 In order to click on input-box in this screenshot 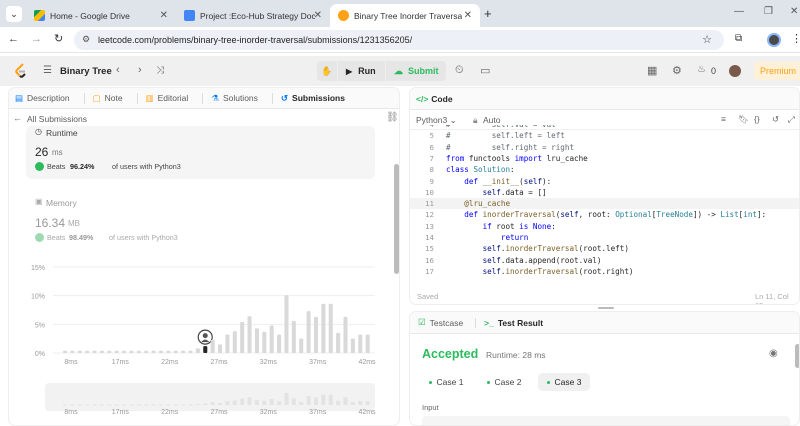, I will do `click(606, 420)`.